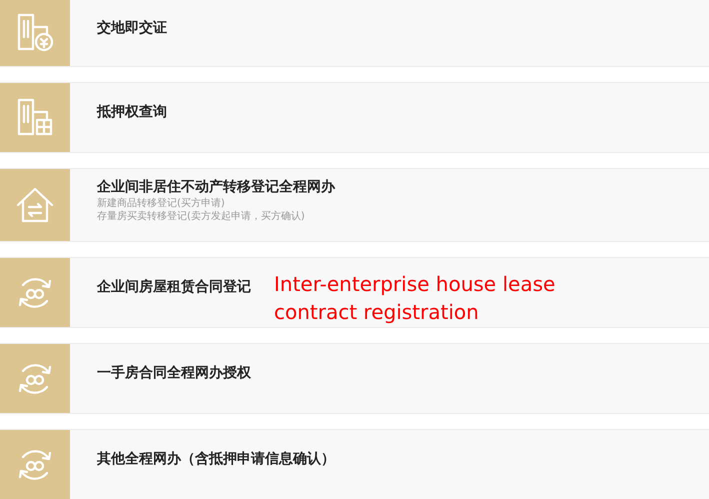 Image resolution: width=709 pixels, height=499 pixels. I want to click on annotation-text: contract registration, so click(377, 312).